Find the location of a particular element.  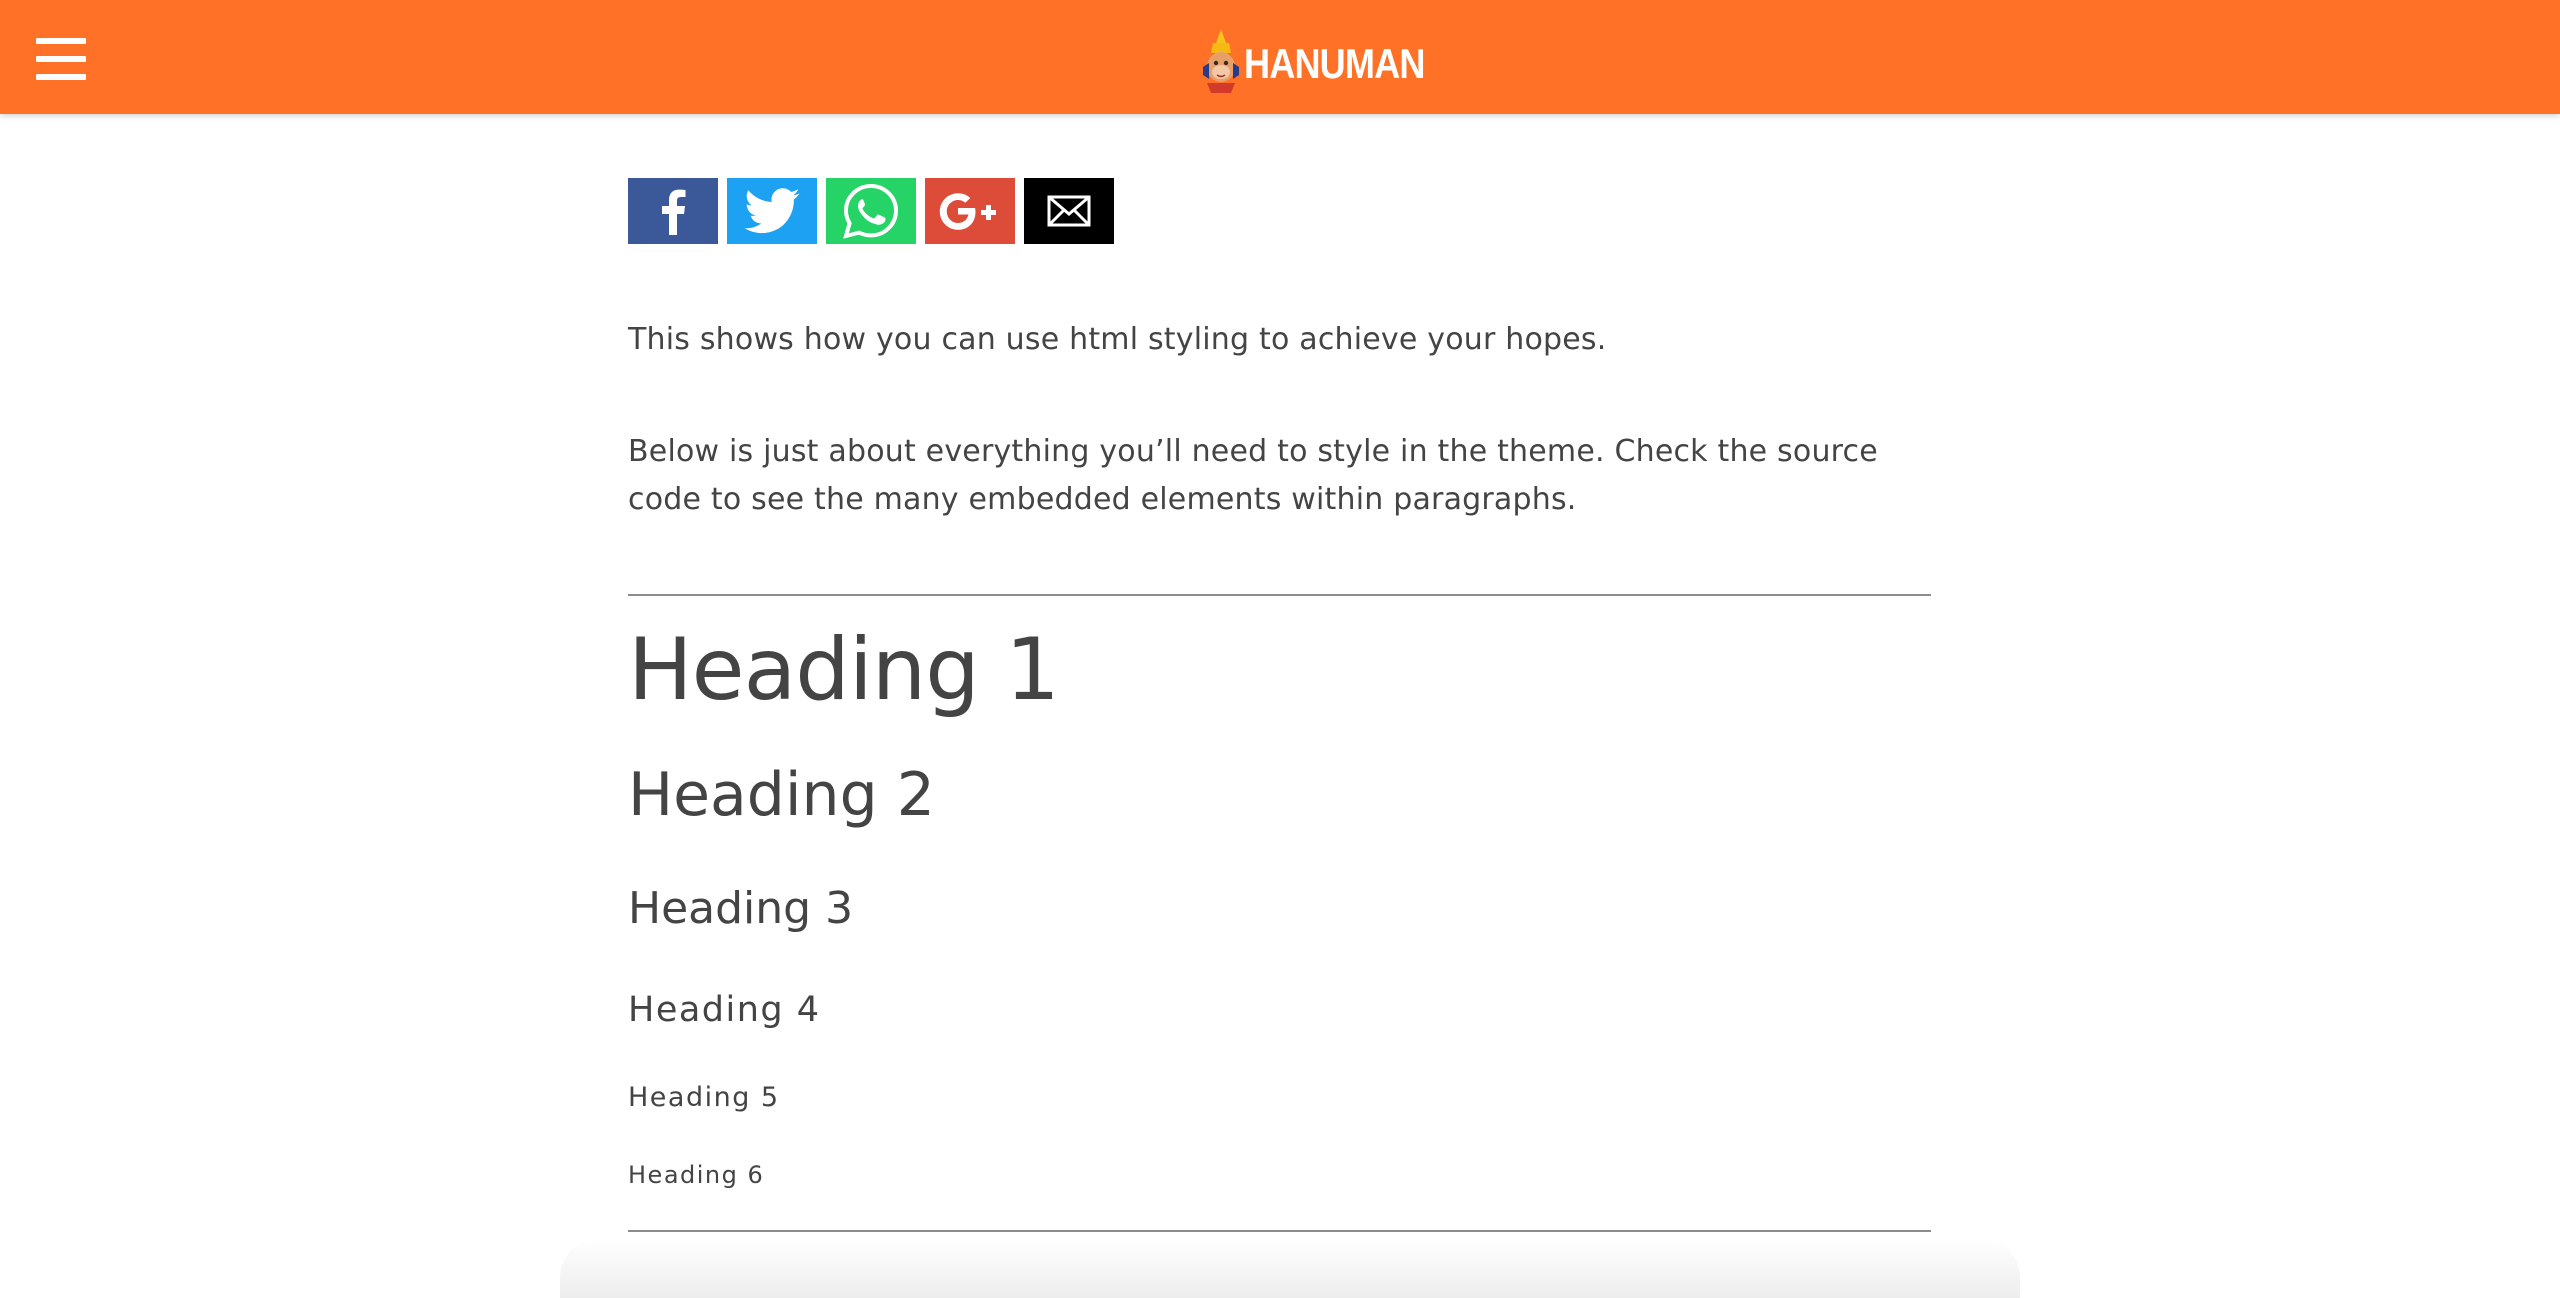

heading-2: Heading 2 is located at coordinates (781, 795).